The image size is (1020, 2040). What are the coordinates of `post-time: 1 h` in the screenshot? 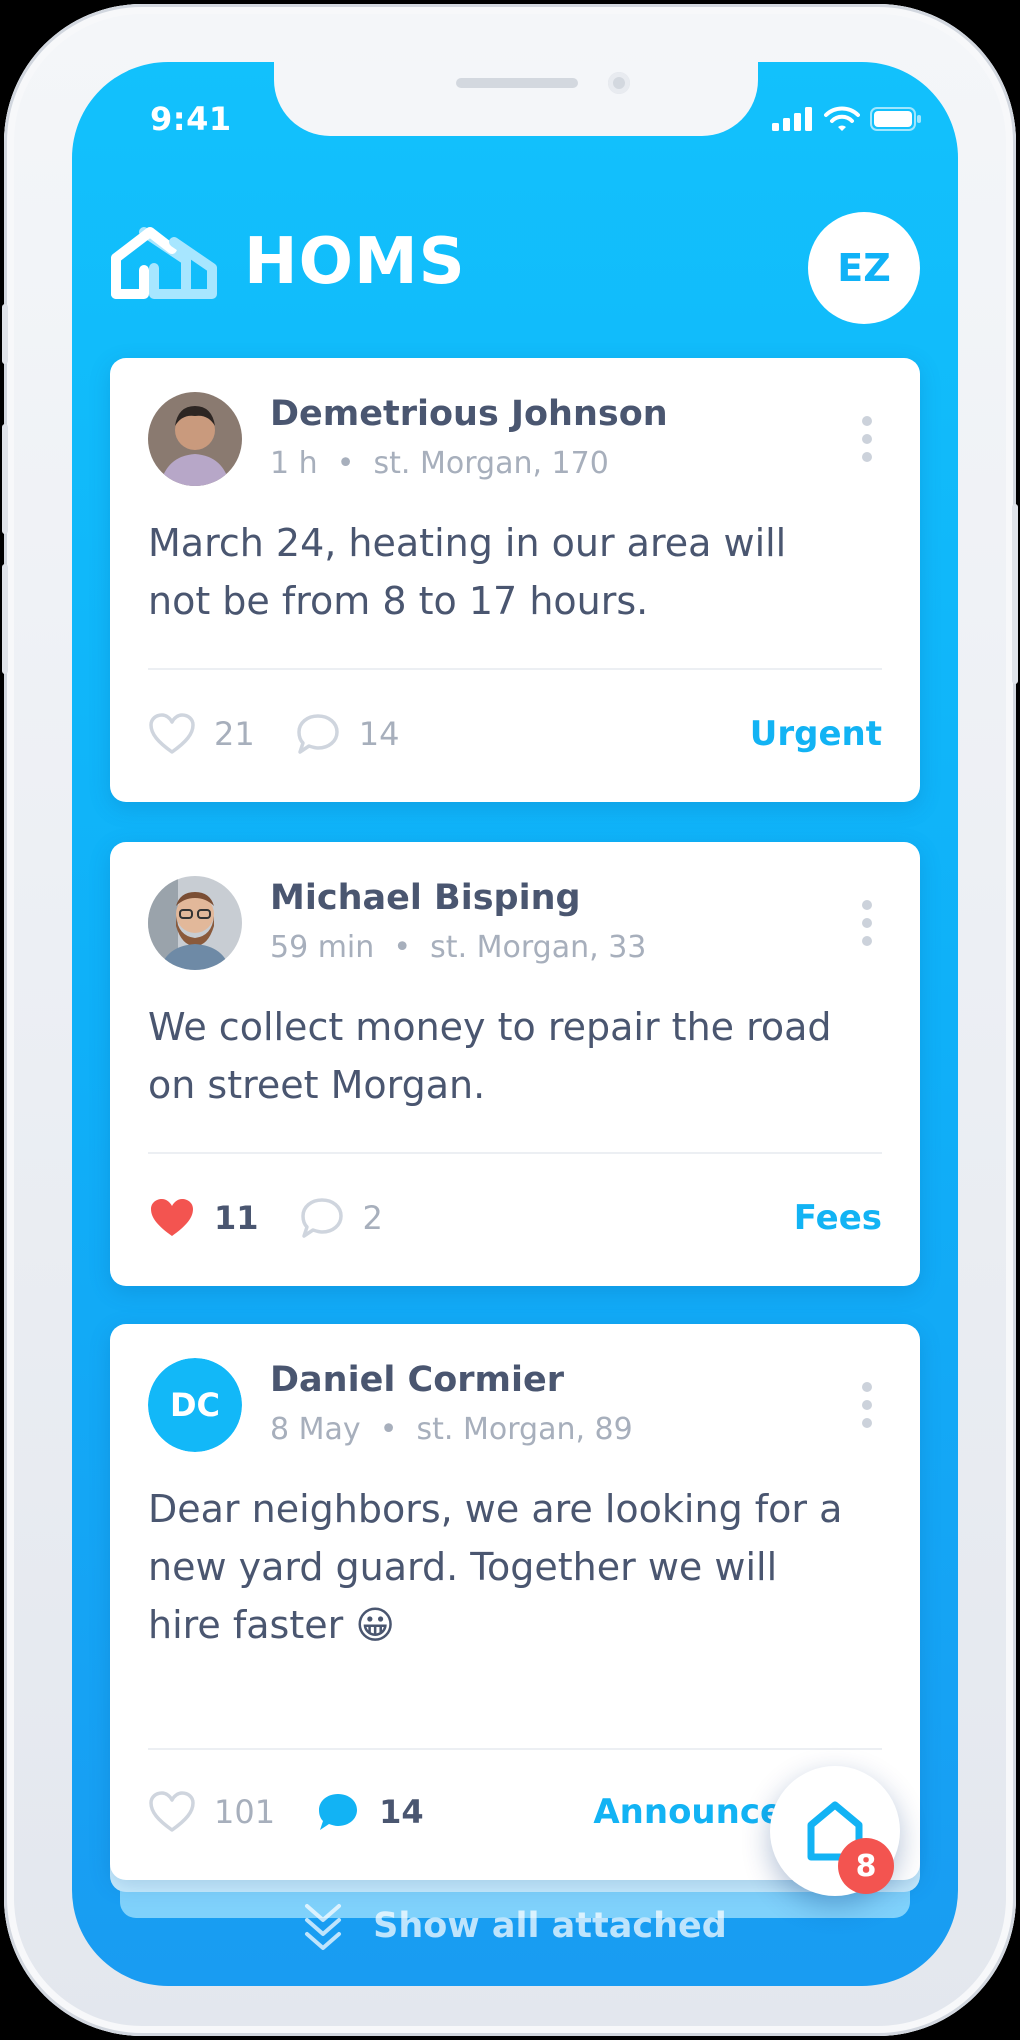 It's located at (294, 463).